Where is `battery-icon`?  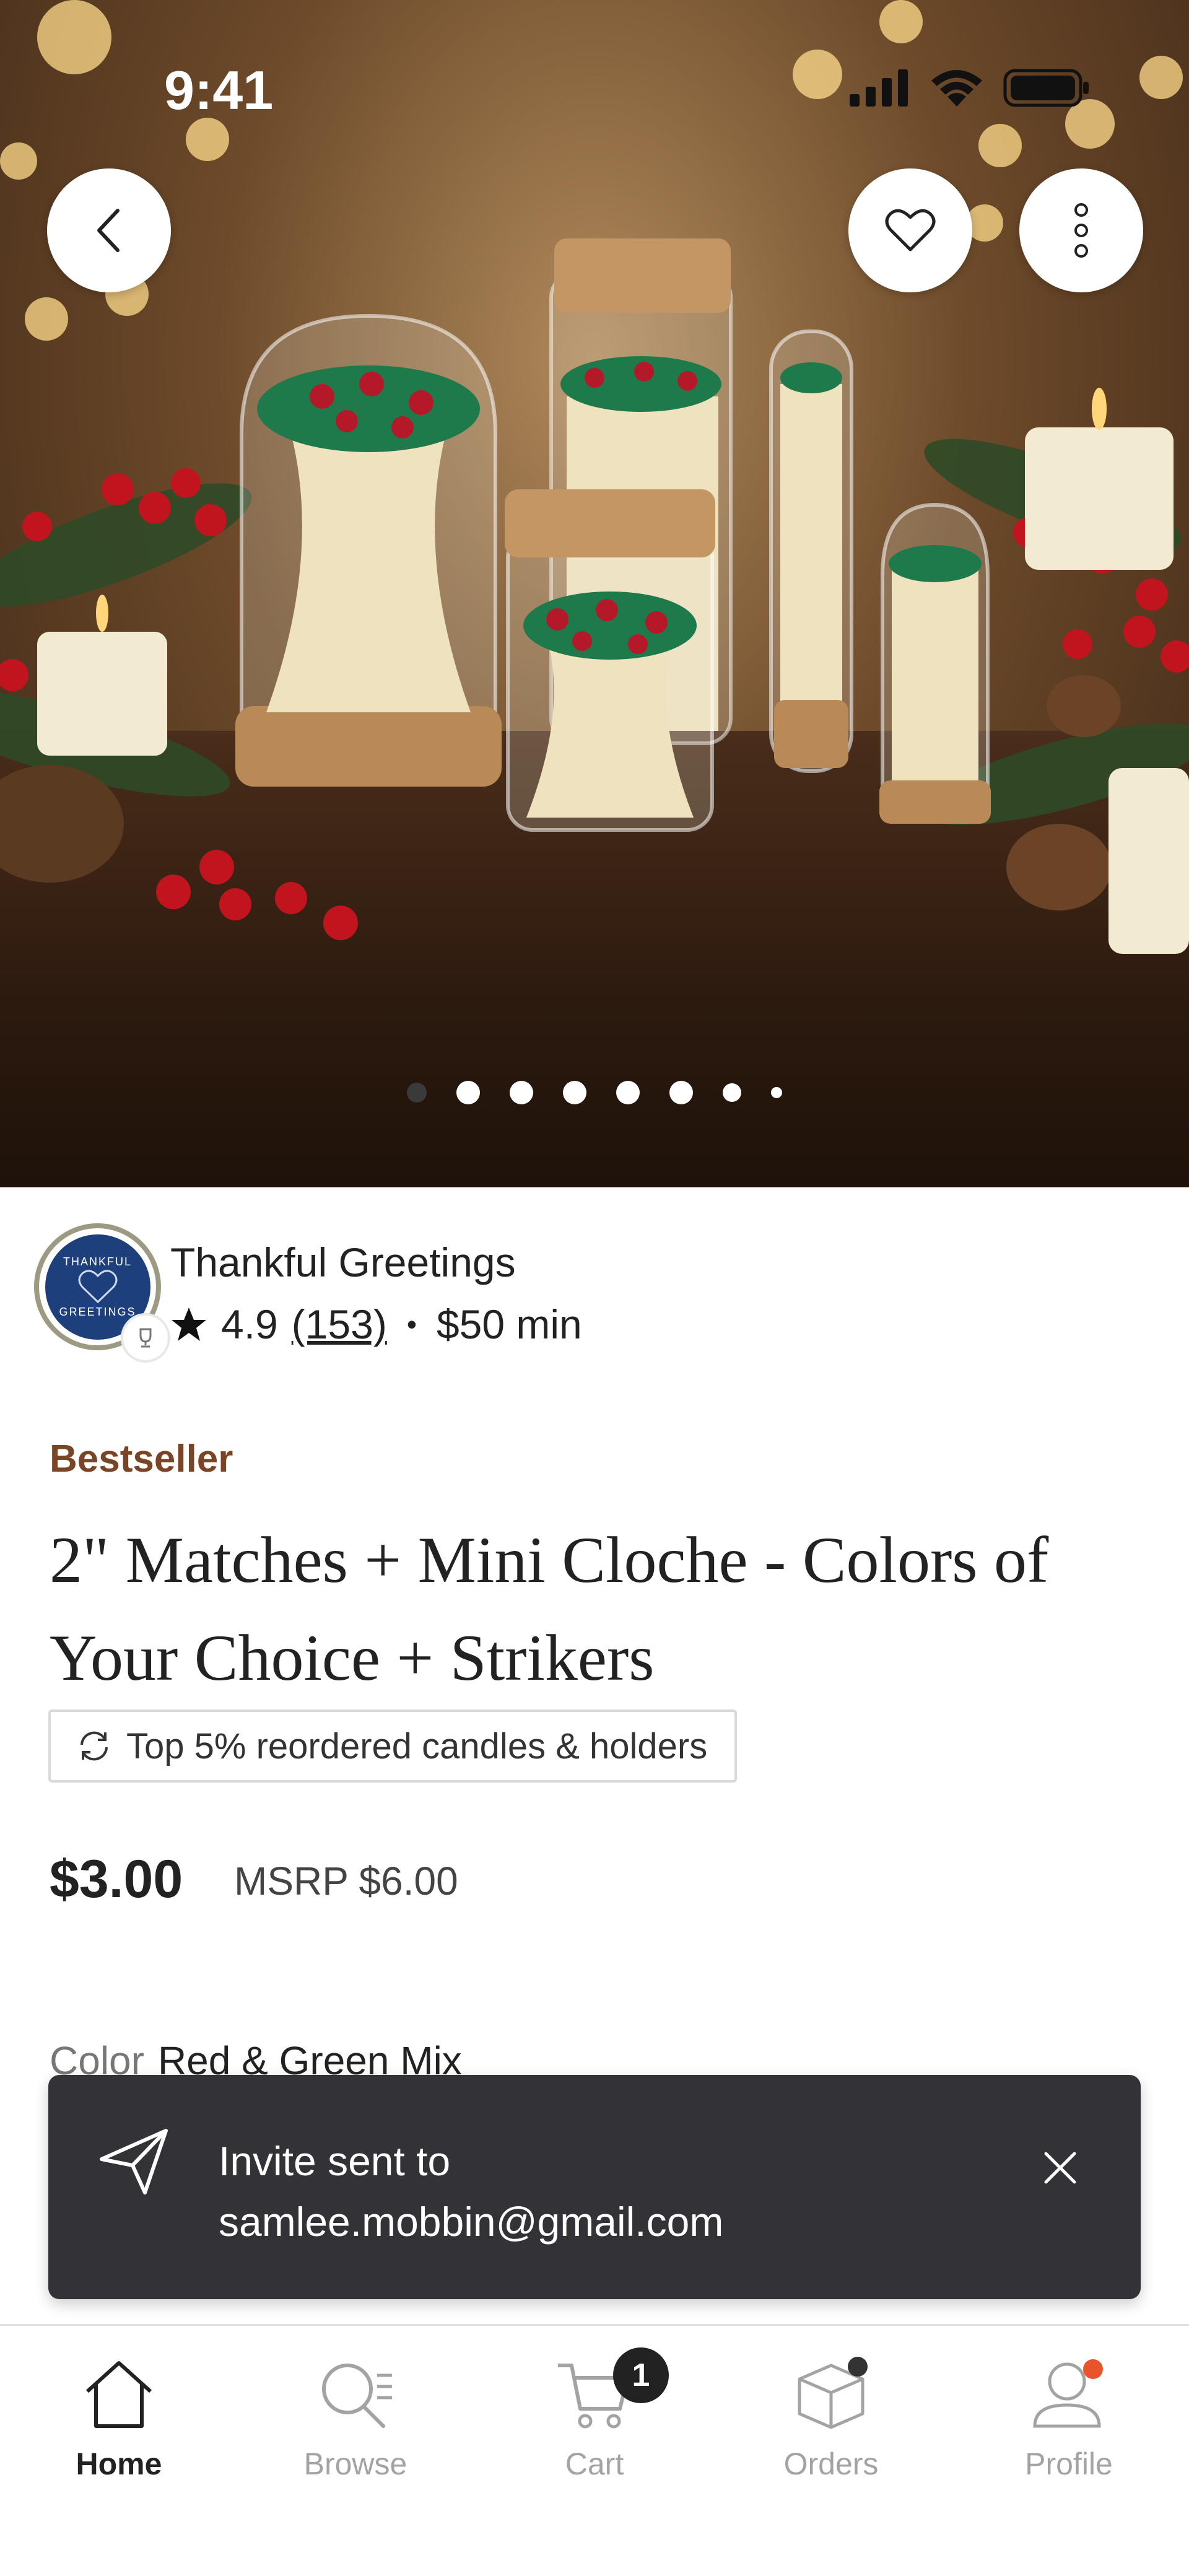
battery-icon is located at coordinates (1046, 88).